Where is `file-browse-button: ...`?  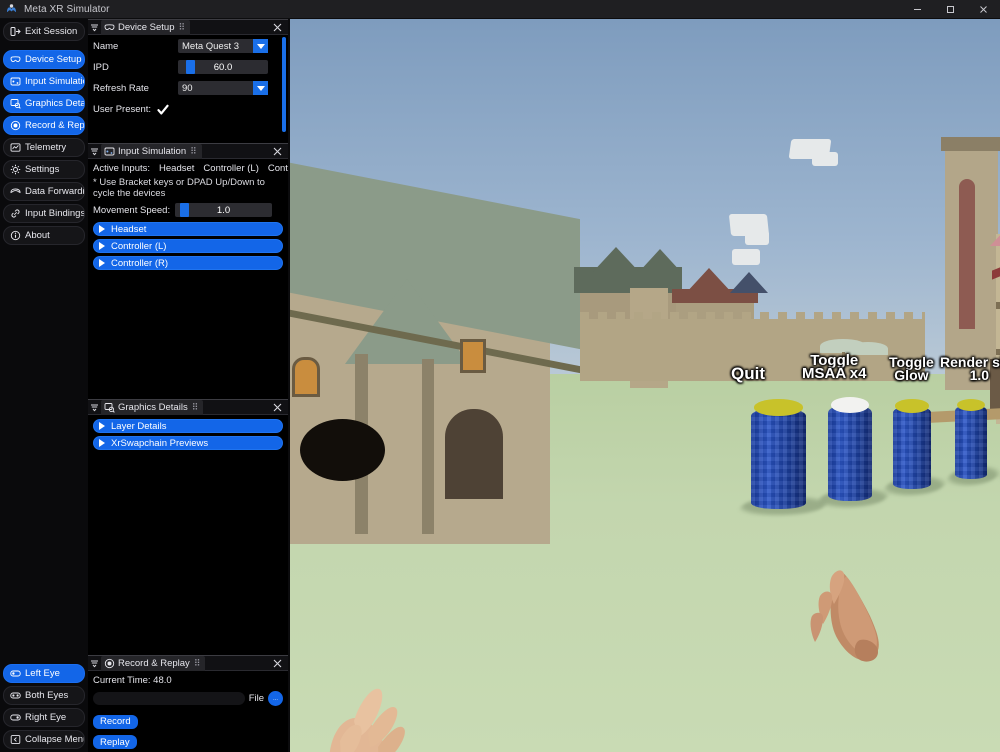
file-browse-button: ... is located at coordinates (275, 698).